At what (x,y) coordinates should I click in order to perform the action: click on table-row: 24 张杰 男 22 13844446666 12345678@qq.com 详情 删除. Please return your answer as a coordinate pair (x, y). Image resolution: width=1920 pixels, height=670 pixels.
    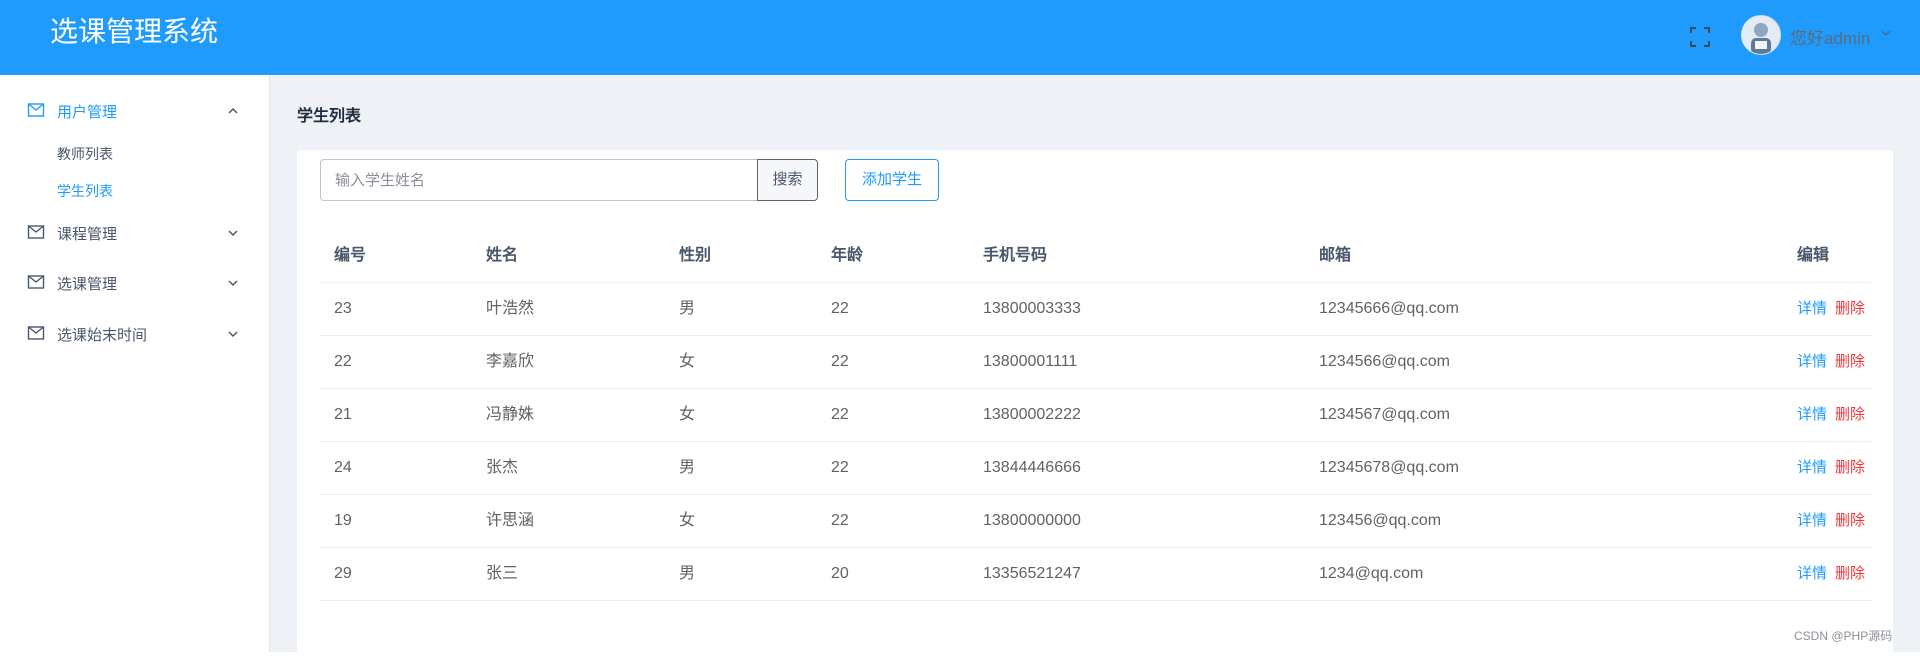
    Looking at the image, I should click on (1096, 468).